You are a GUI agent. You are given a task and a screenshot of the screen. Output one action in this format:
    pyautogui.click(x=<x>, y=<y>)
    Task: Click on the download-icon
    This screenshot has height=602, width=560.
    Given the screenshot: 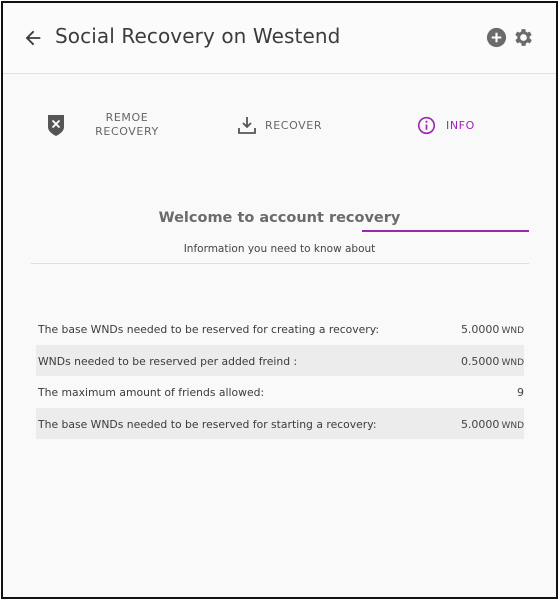 What is the action you would take?
    pyautogui.click(x=247, y=125)
    